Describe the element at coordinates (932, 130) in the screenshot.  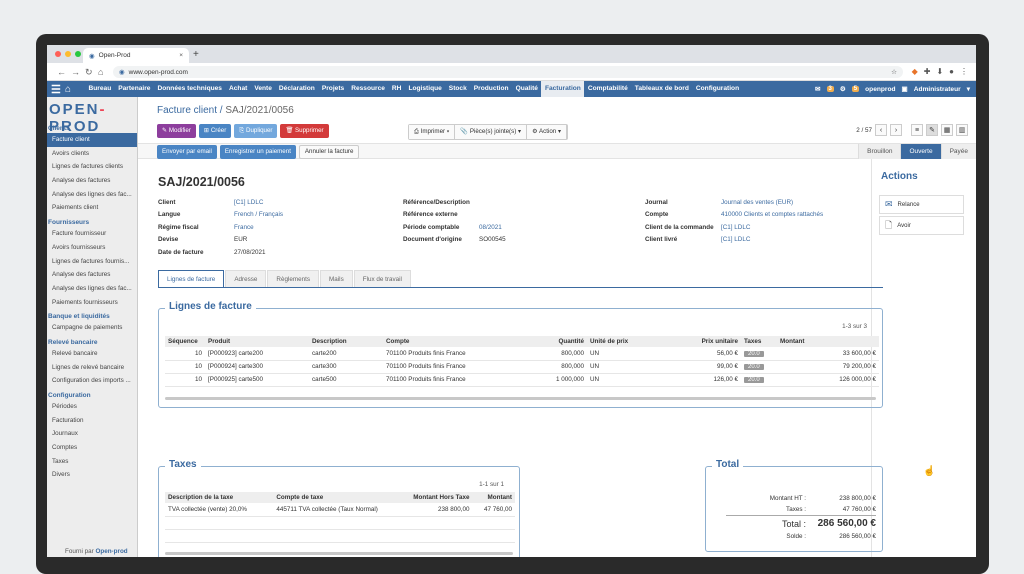
I see `form-view-icon: ✎` at that location.